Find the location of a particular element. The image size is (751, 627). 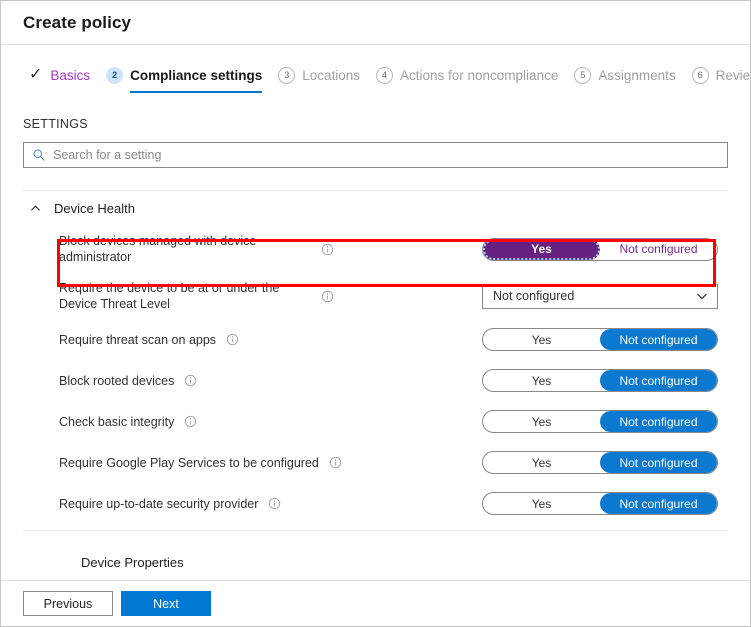

dropdown-device-threat-level: Not configured is located at coordinates (600, 296).